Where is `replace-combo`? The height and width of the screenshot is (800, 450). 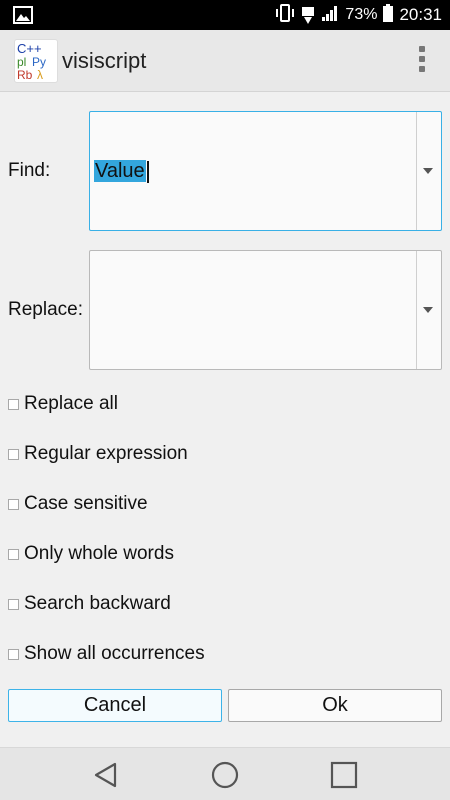
replace-combo is located at coordinates (265, 310).